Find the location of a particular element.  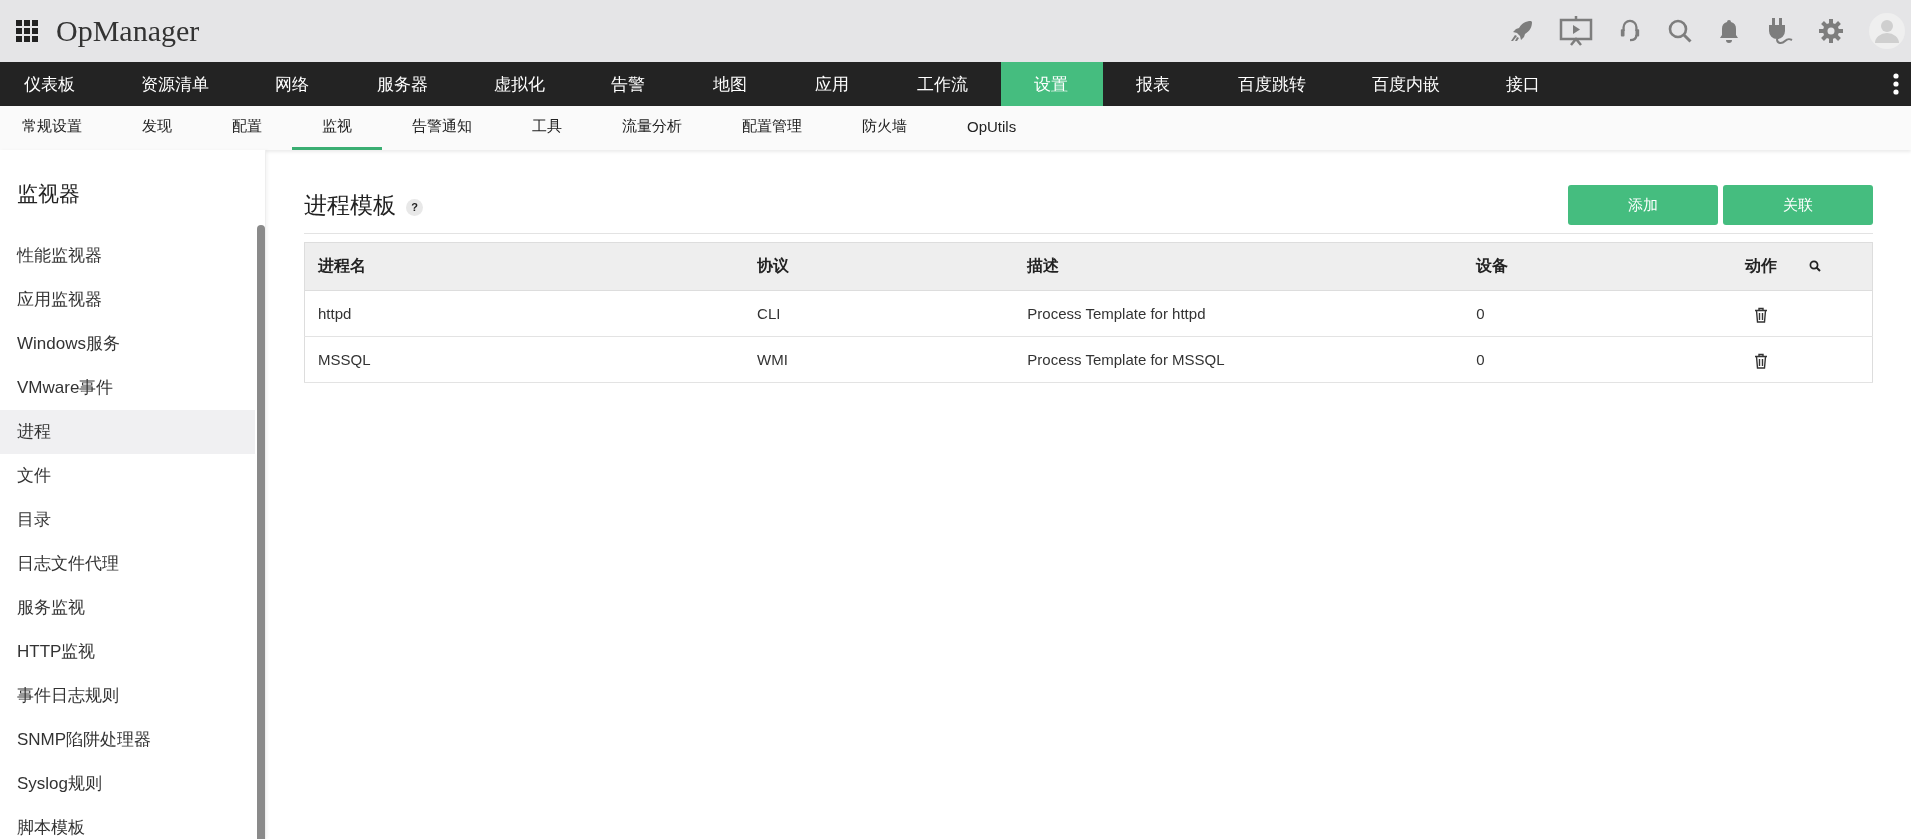

sub-nav-tab: 告警通知 is located at coordinates (442, 128).